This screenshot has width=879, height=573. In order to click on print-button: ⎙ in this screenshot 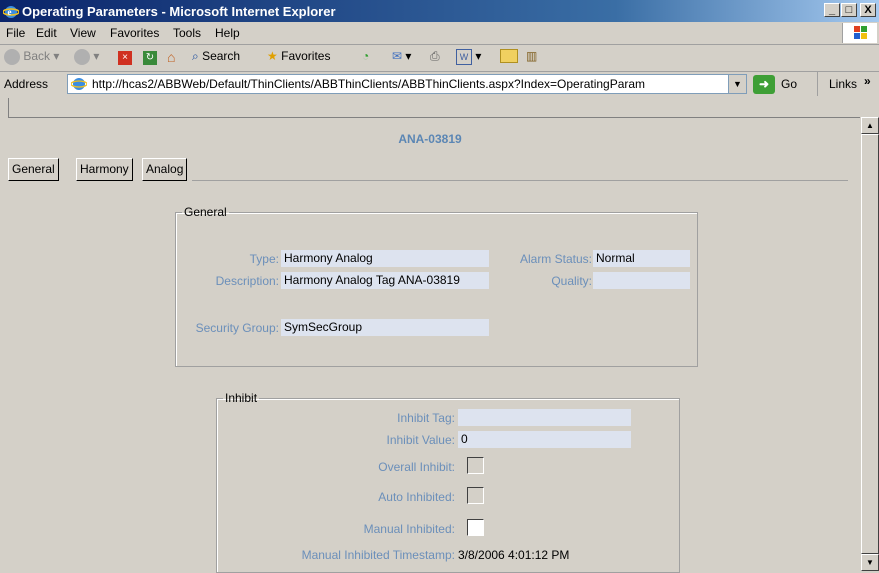, I will do `click(435, 56)`.